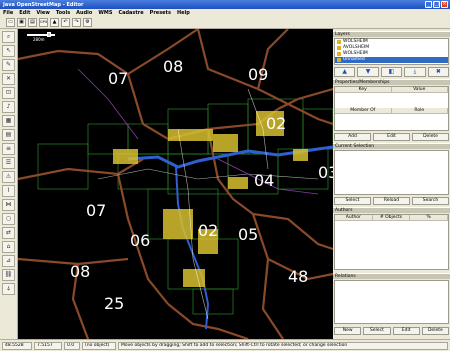  What do you see at coordinates (391, 51) in the screenshot?
I see `layer-list: WOLSHEIM AVOLSHEIM WOLSHEIM Unnamed` at bounding box center [391, 51].